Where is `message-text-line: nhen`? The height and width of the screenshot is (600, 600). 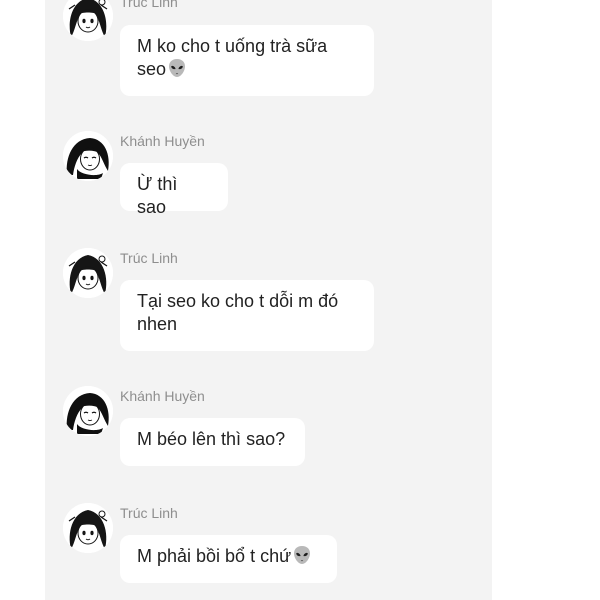 message-text-line: nhen is located at coordinates (157, 324).